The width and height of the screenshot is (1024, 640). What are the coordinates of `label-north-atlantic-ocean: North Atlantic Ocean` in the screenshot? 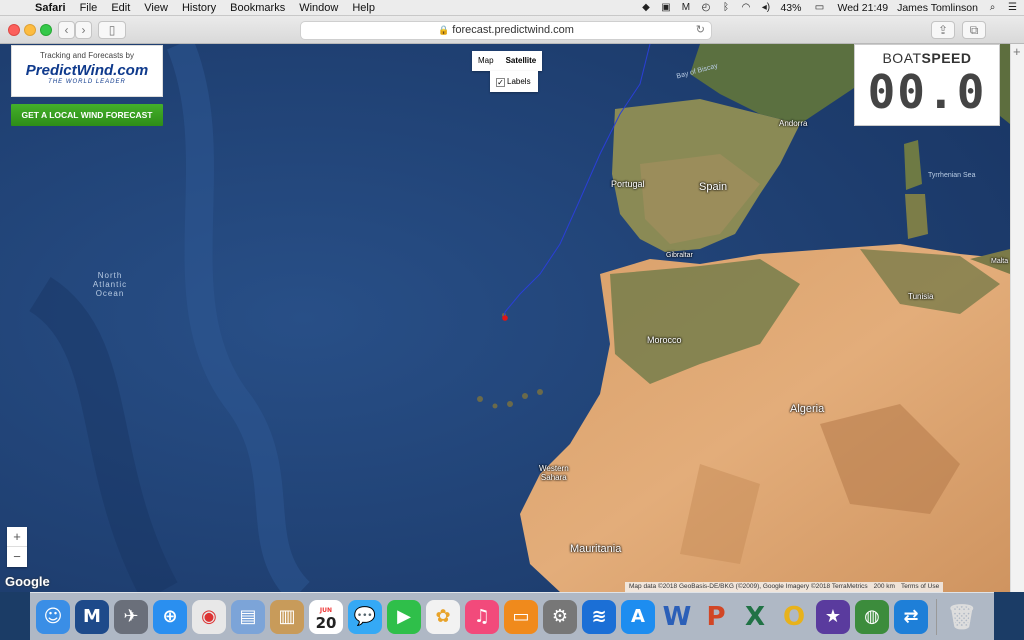 It's located at (110, 284).